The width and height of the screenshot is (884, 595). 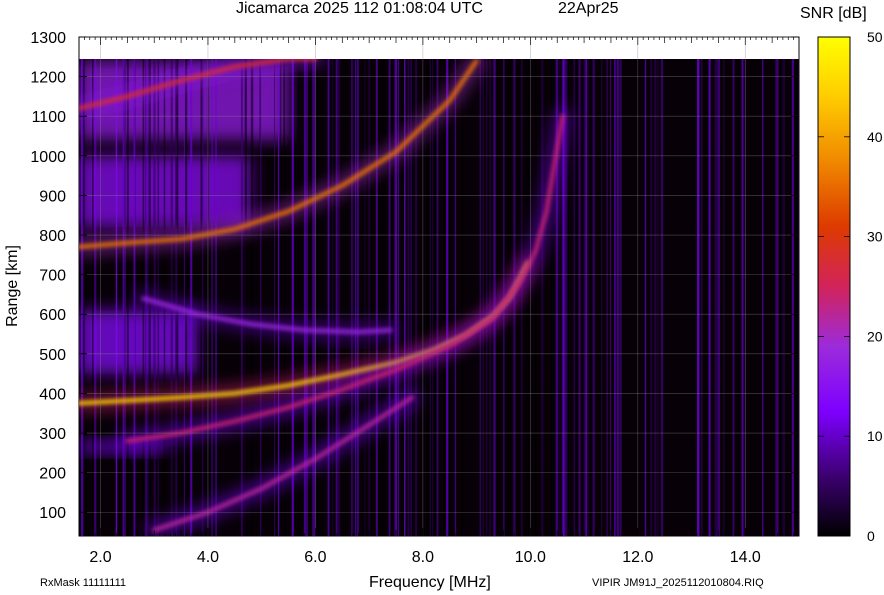 What do you see at coordinates (52, 513) in the screenshot?
I see `y-tick-label: 100` at bounding box center [52, 513].